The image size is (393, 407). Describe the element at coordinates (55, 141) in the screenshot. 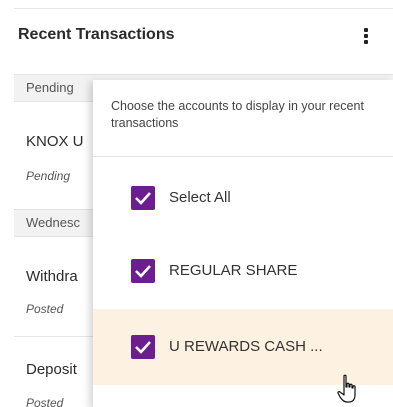

I see `transaction-name: KNOX U` at that location.